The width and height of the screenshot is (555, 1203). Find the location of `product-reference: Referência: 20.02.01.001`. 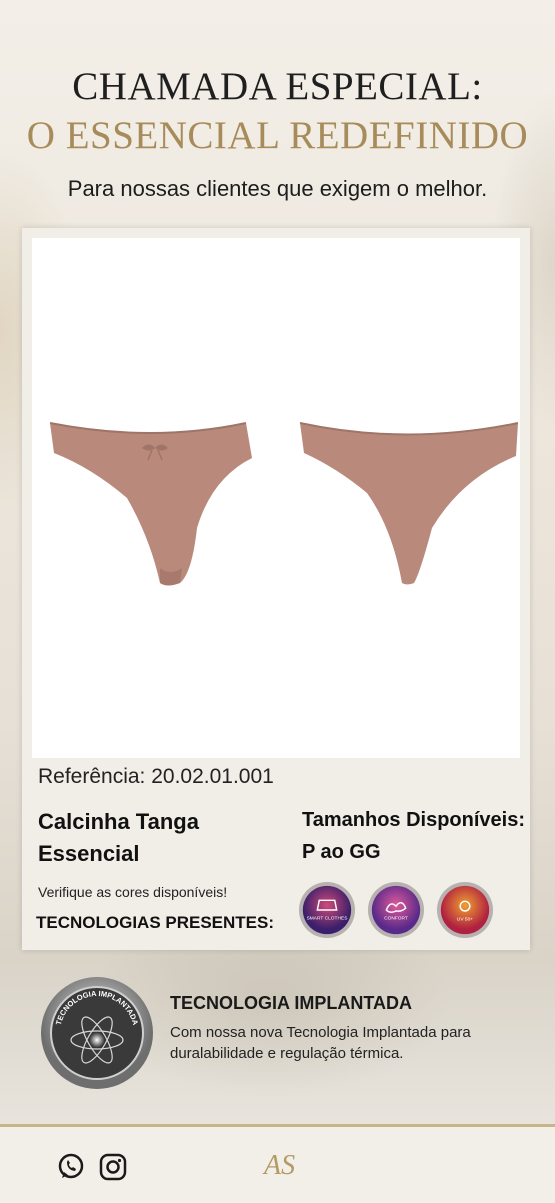

product-reference: Referência: 20.02.01.001 is located at coordinates (156, 776).